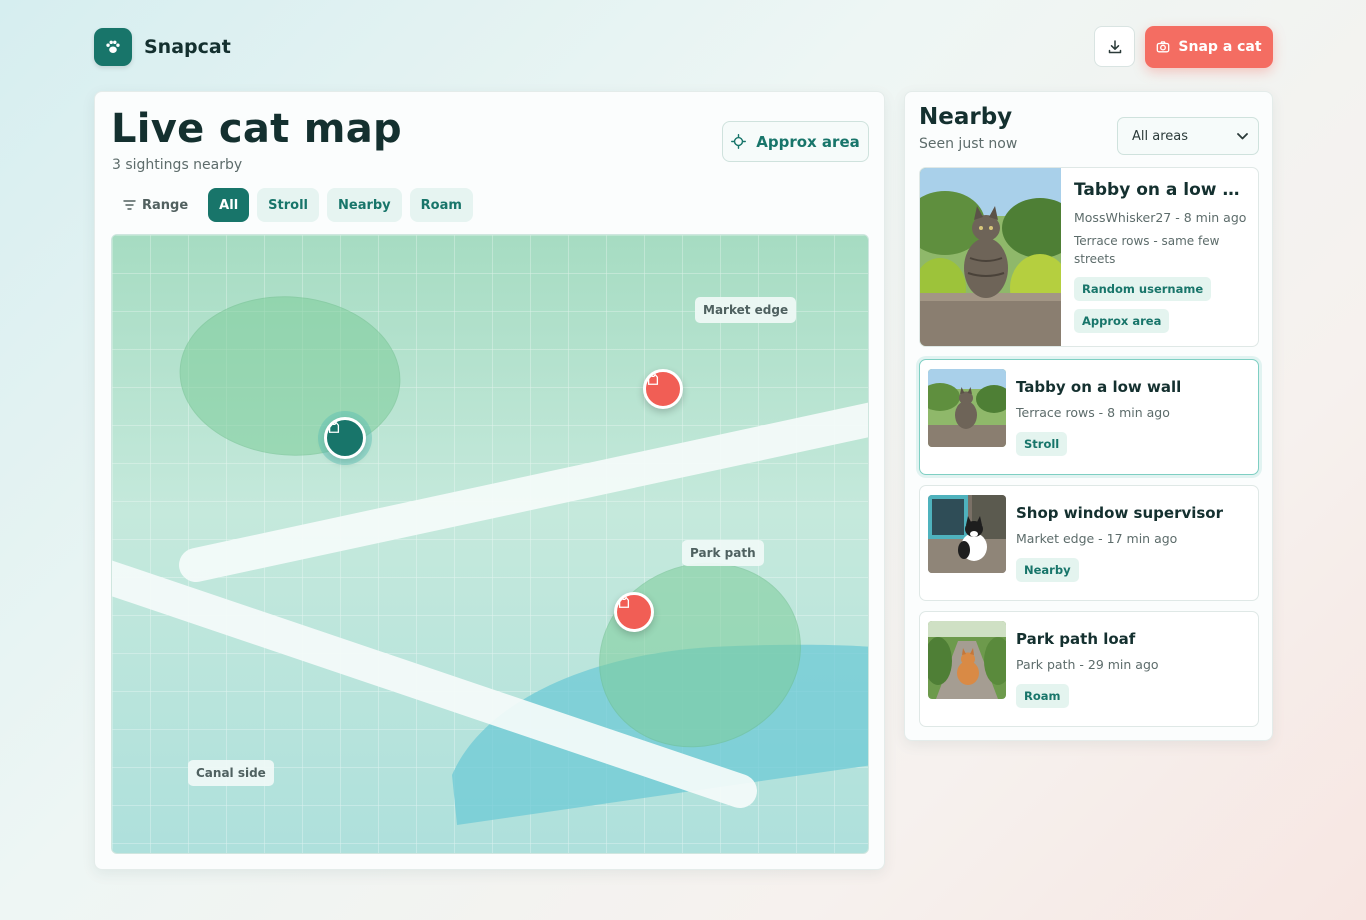 This screenshot has width=1366, height=920. Describe the element at coordinates (1093, 412) in the screenshot. I see `list-item-meta: Terrace rows - 8 min ago` at that location.